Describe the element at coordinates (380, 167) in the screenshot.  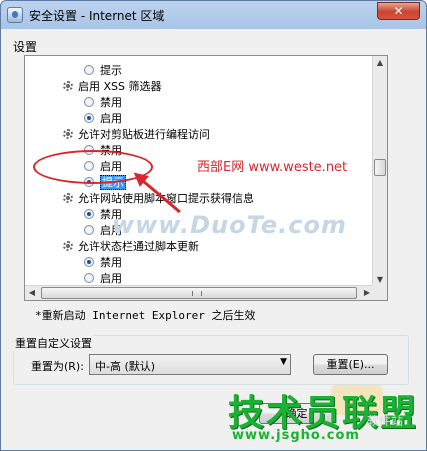
I see `vertical-scroll-thumb` at that location.